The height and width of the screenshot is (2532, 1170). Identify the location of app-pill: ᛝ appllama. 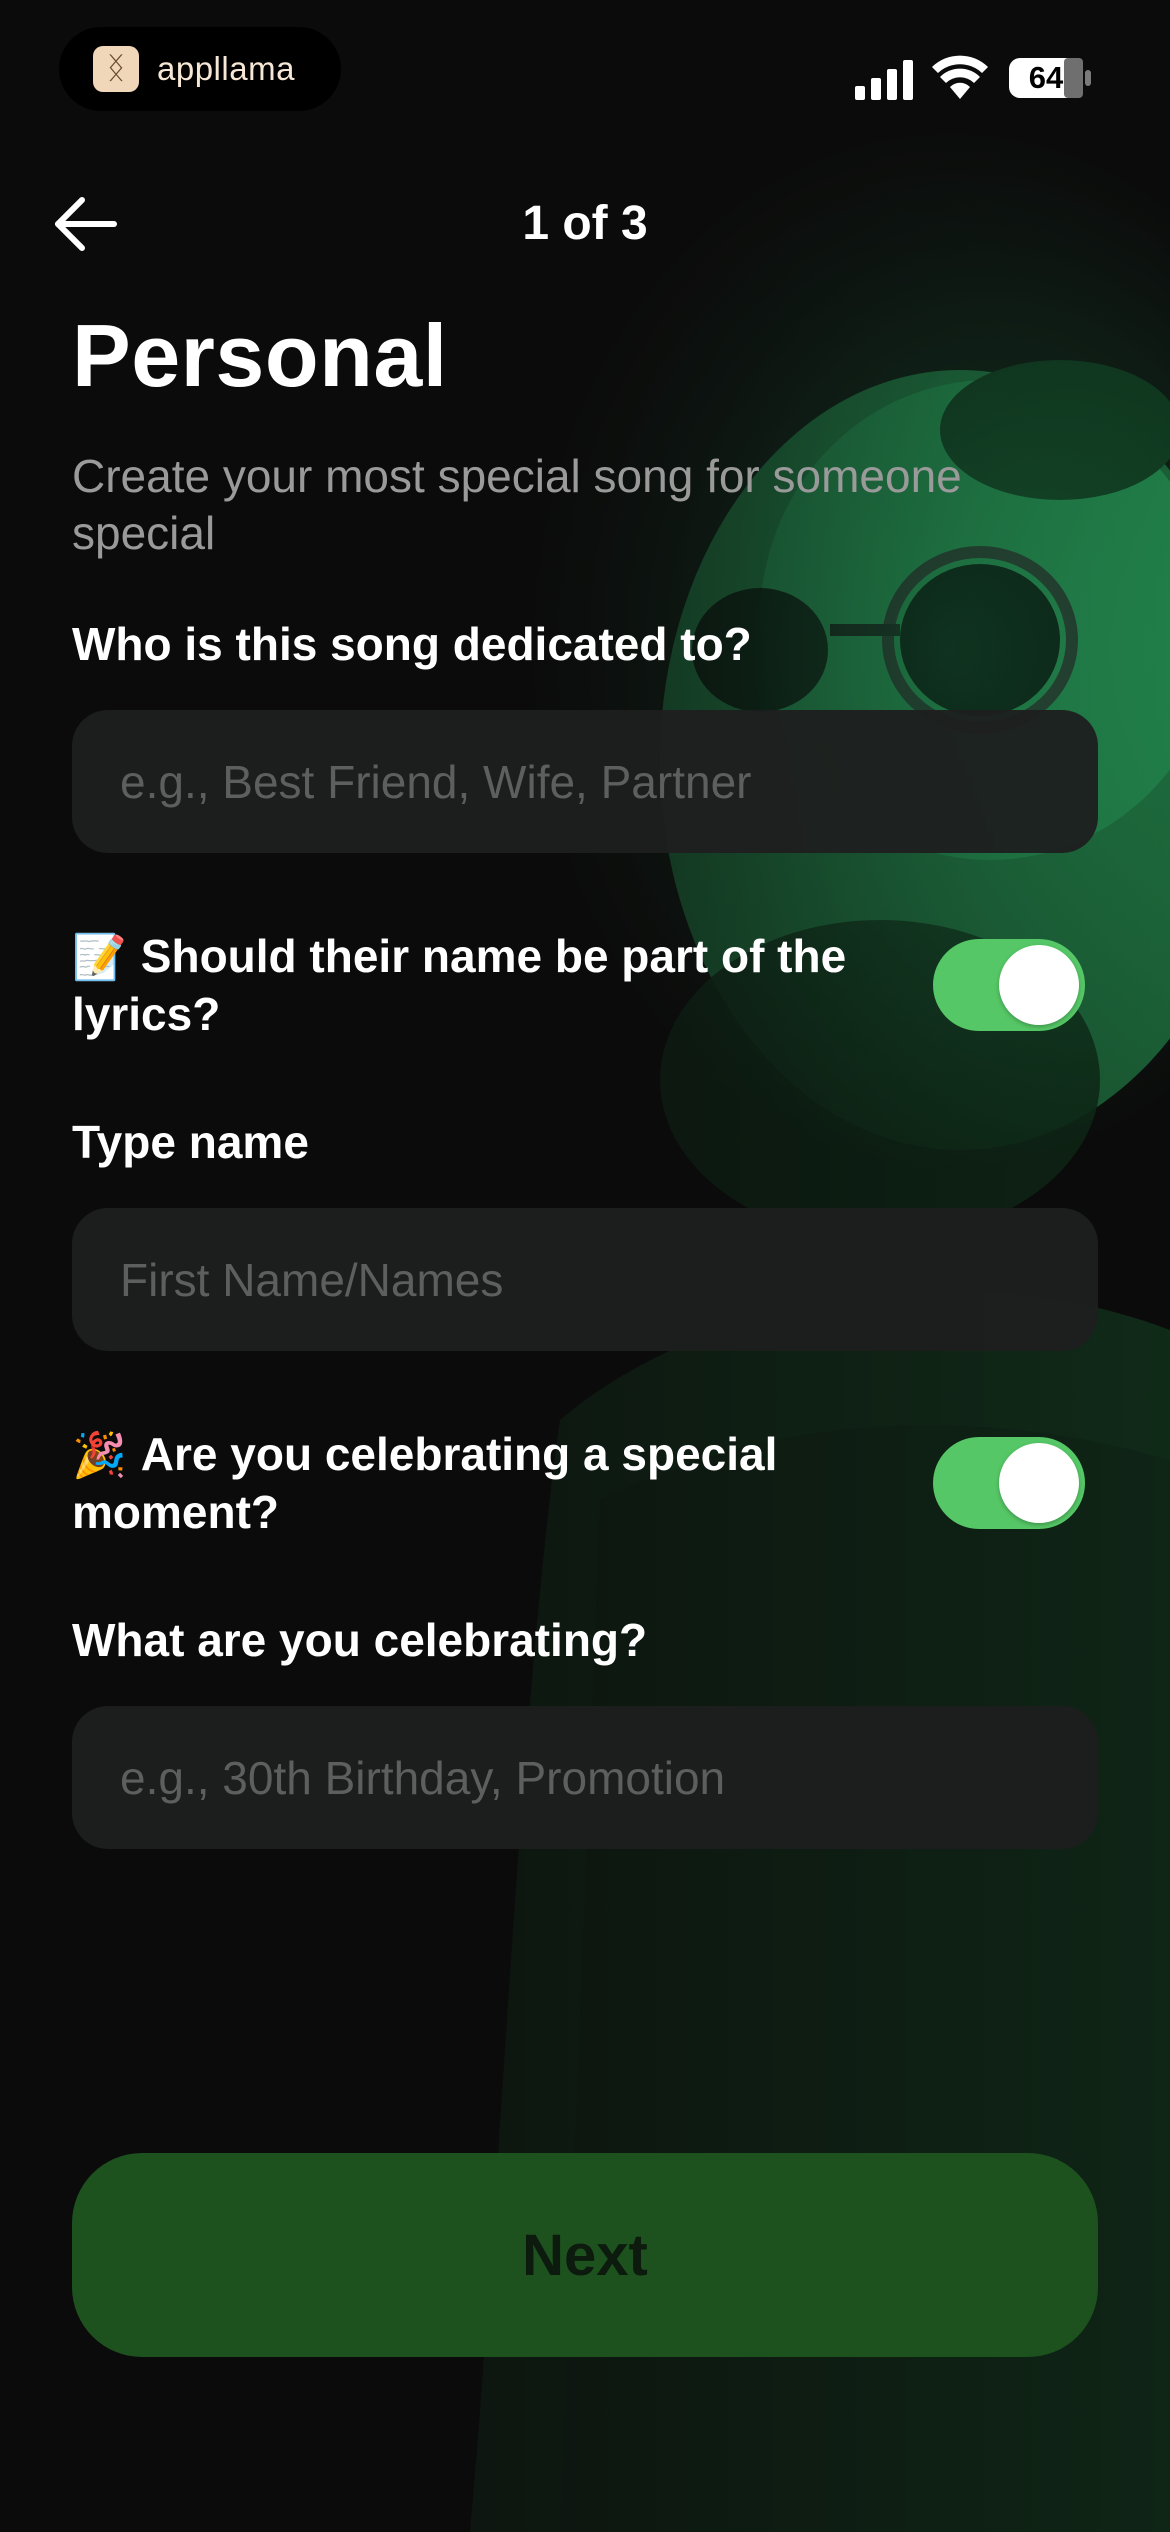
(200, 69).